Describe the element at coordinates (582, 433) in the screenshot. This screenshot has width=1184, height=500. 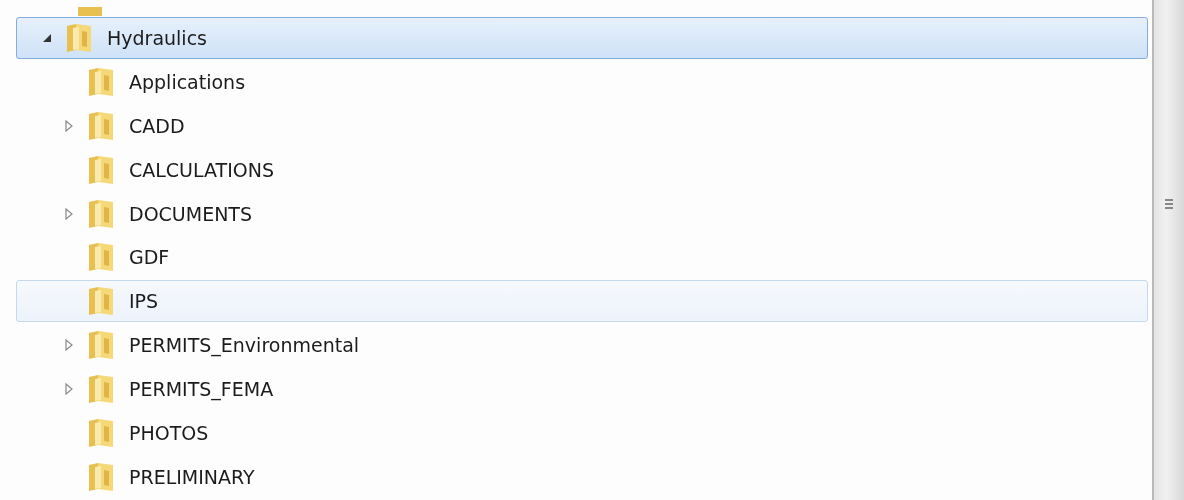
I see `tree-item: PHOTOS` at that location.